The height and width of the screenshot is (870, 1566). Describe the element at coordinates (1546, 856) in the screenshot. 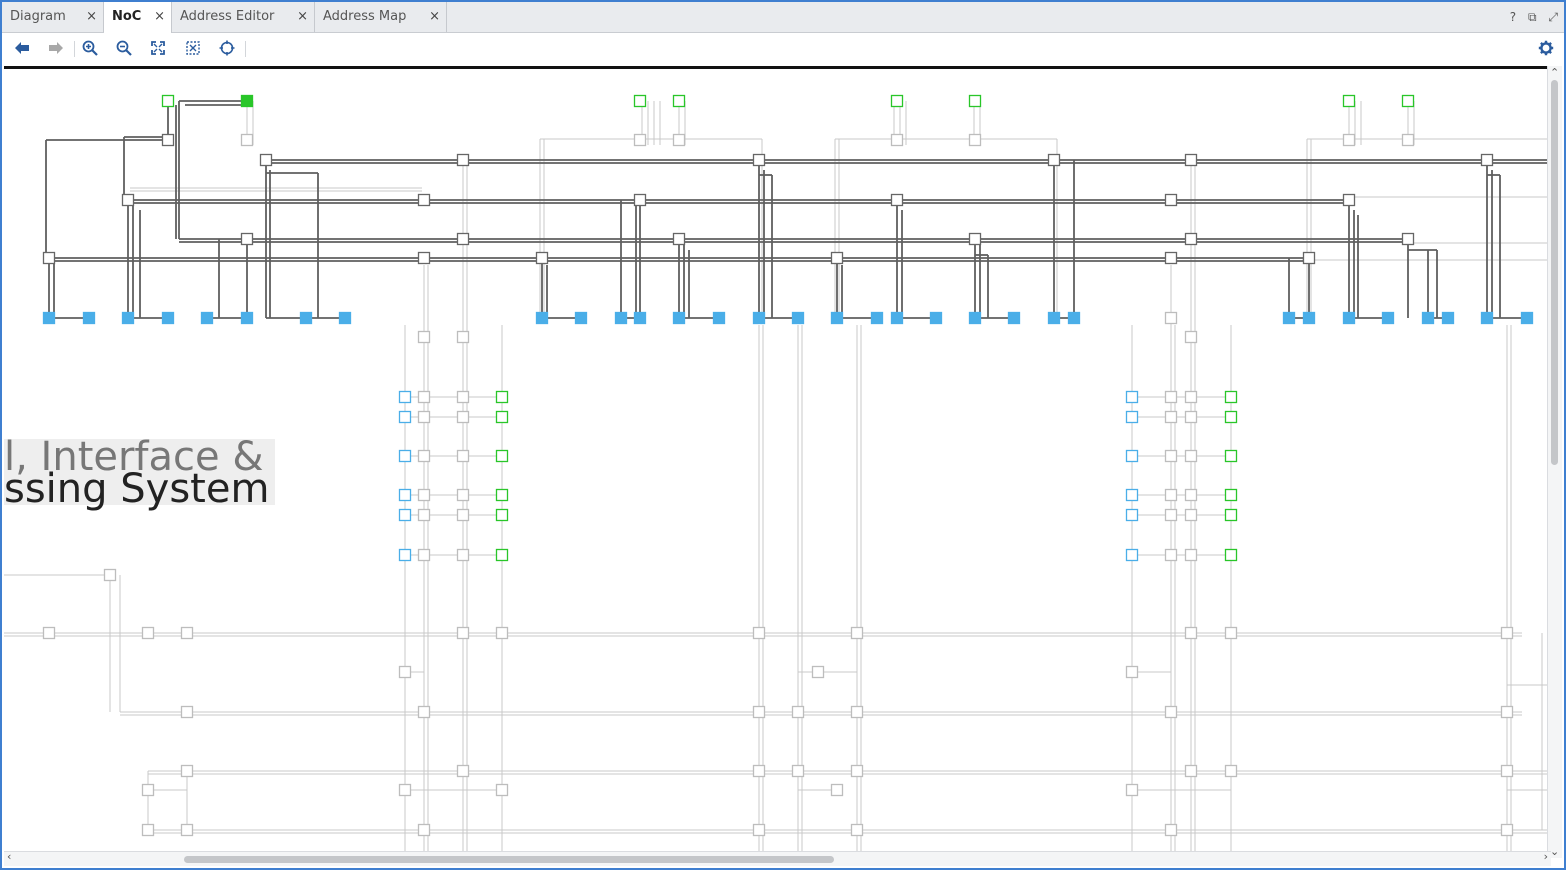

I see `scroll-right-icon: ›` at that location.